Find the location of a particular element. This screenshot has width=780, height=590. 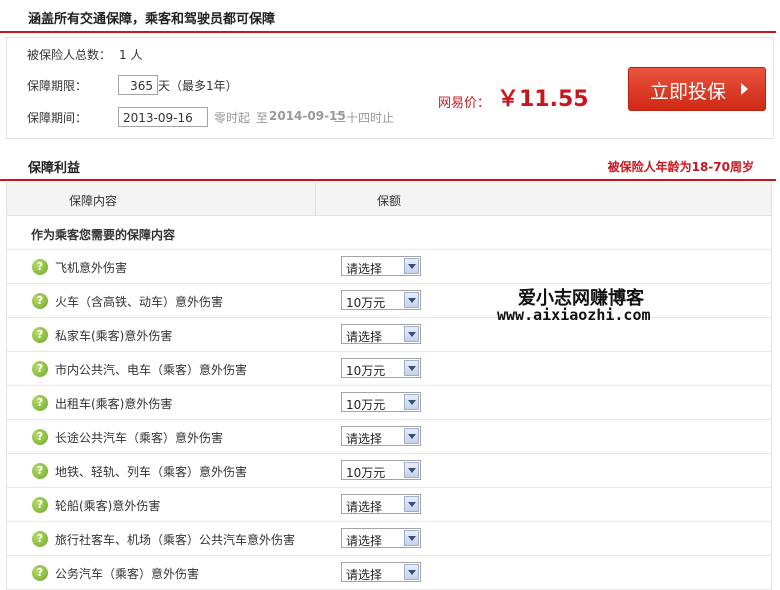

age-note: 被保险人年龄为18-70周岁 is located at coordinates (680, 167).